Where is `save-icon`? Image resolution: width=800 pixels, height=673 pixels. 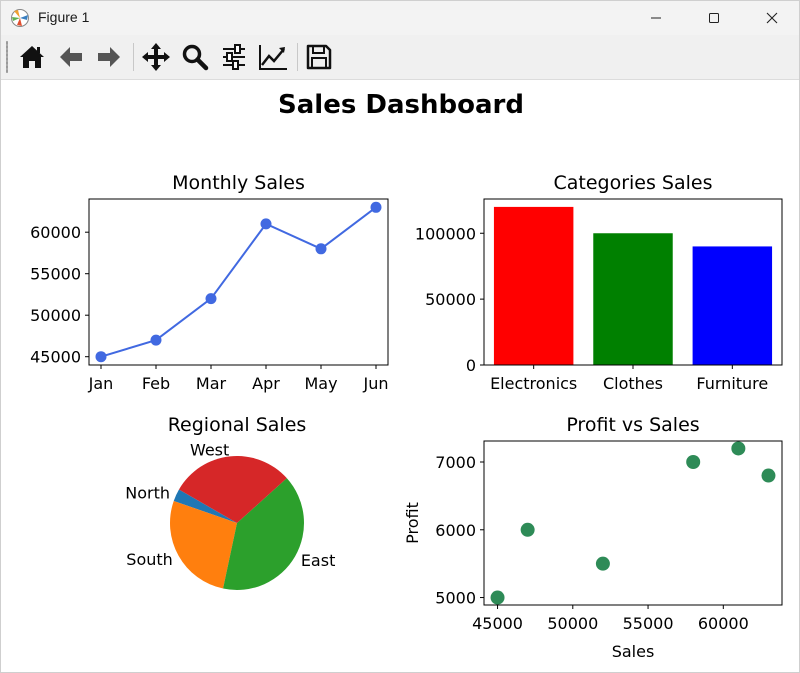 save-icon is located at coordinates (319, 57).